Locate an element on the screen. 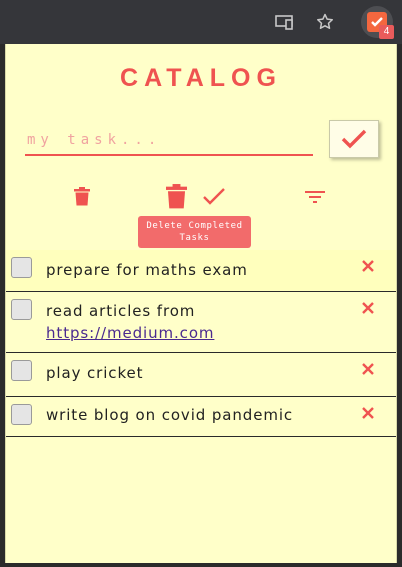  task-text: write blog on covid pandemic is located at coordinates (170, 415).